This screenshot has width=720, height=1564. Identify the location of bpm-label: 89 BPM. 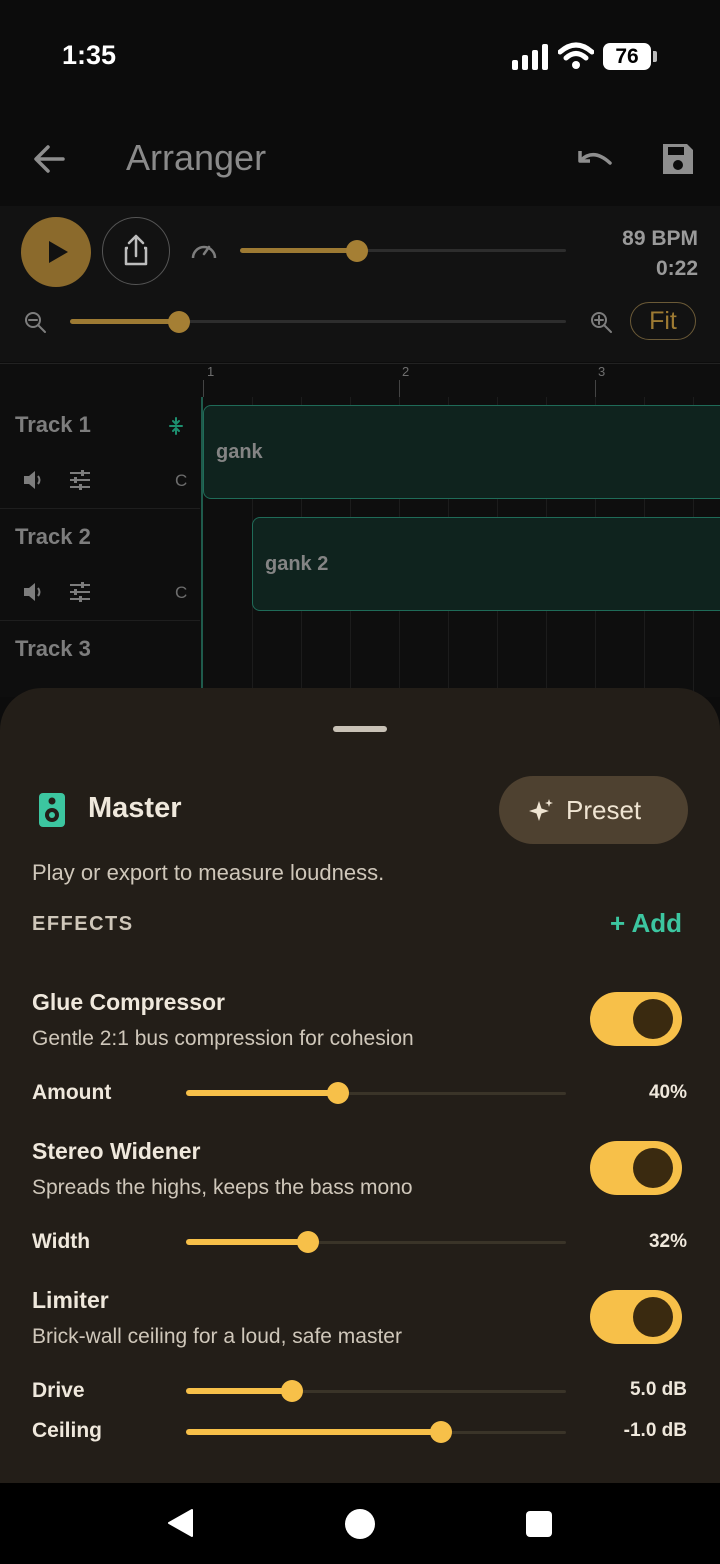
(660, 238).